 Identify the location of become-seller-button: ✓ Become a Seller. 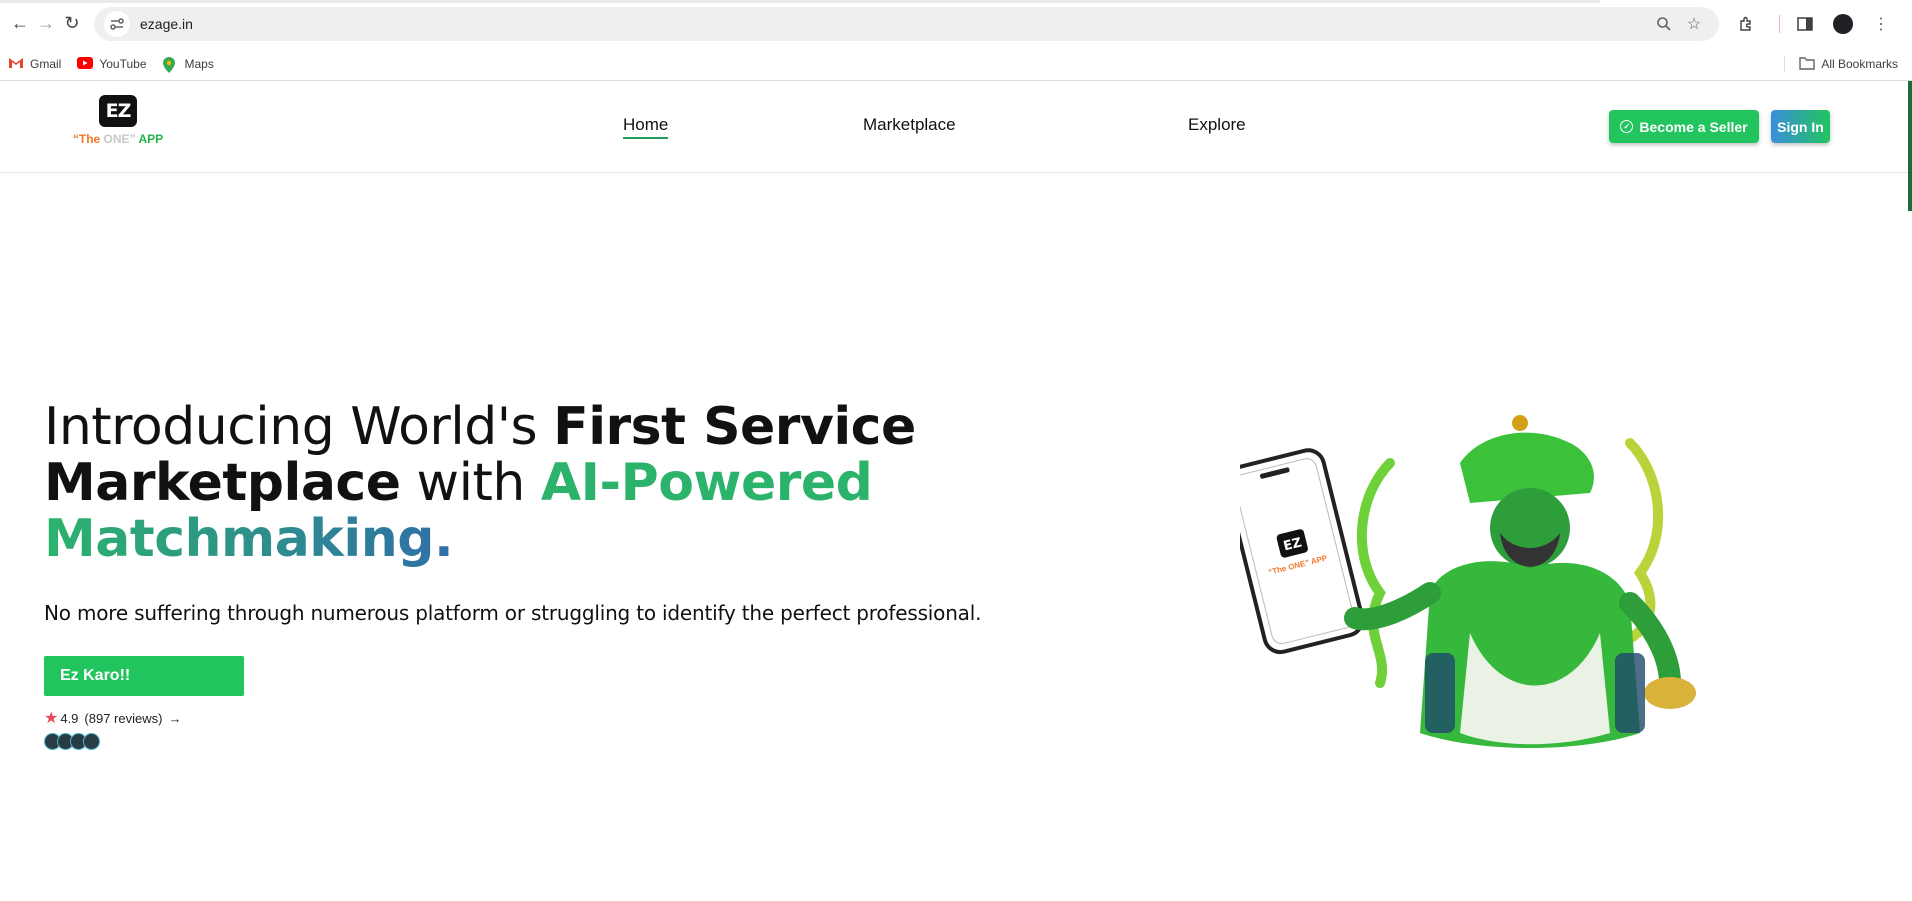
(1684, 126).